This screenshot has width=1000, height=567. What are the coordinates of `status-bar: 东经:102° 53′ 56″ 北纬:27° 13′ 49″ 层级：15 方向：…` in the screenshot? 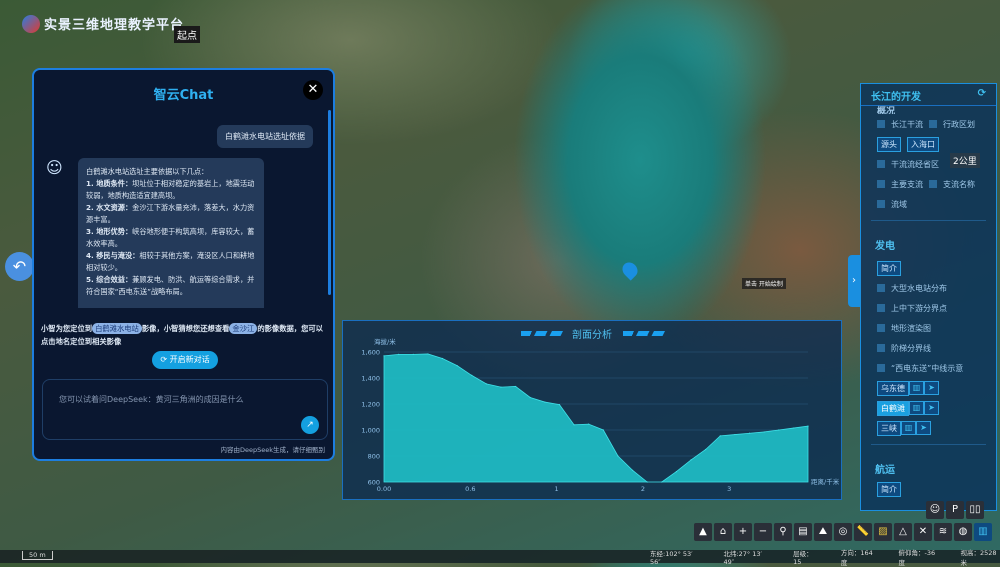 It's located at (500, 558).